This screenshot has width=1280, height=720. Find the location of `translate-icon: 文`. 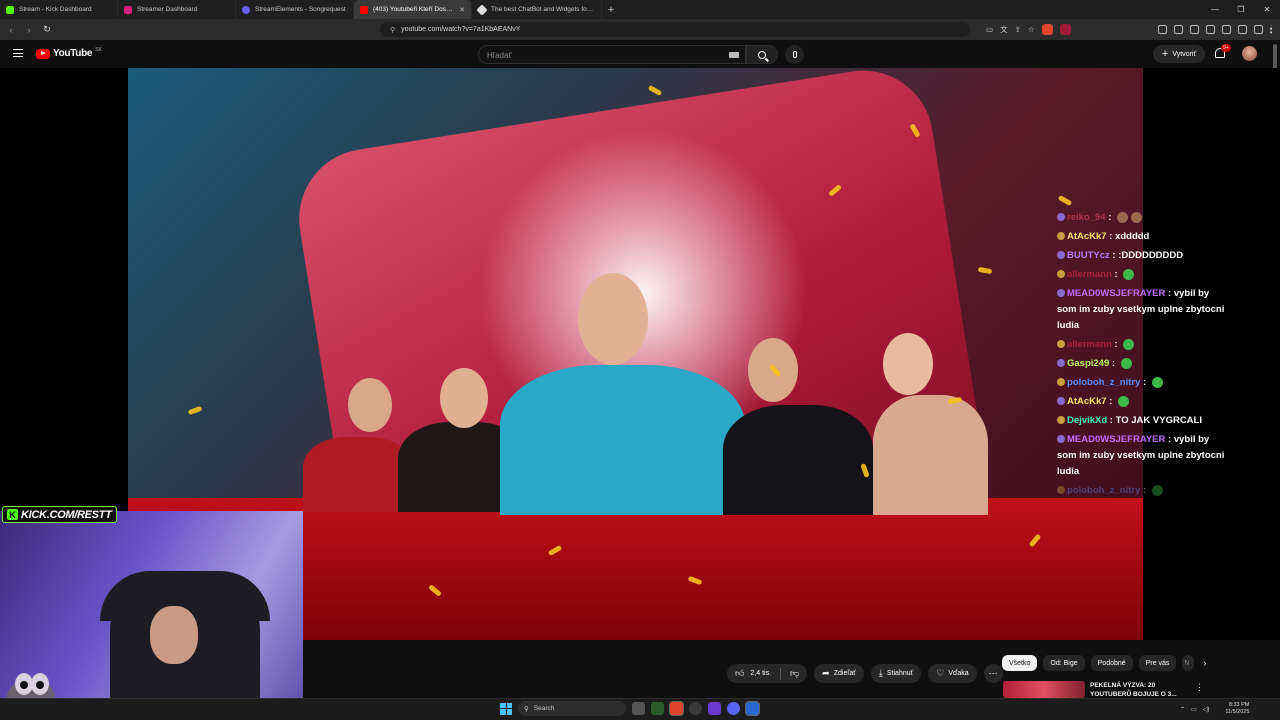

translate-icon: 文 is located at coordinates (1004, 29).